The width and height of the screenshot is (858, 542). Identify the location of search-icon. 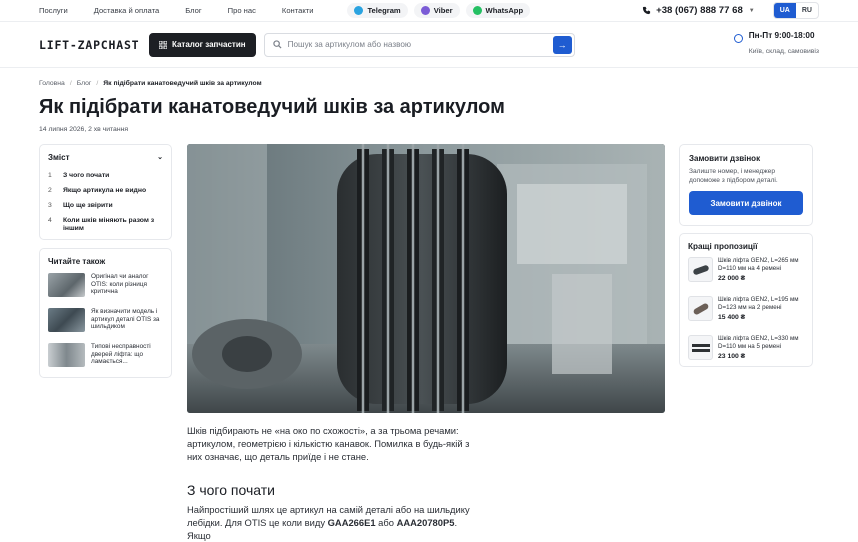
(277, 44).